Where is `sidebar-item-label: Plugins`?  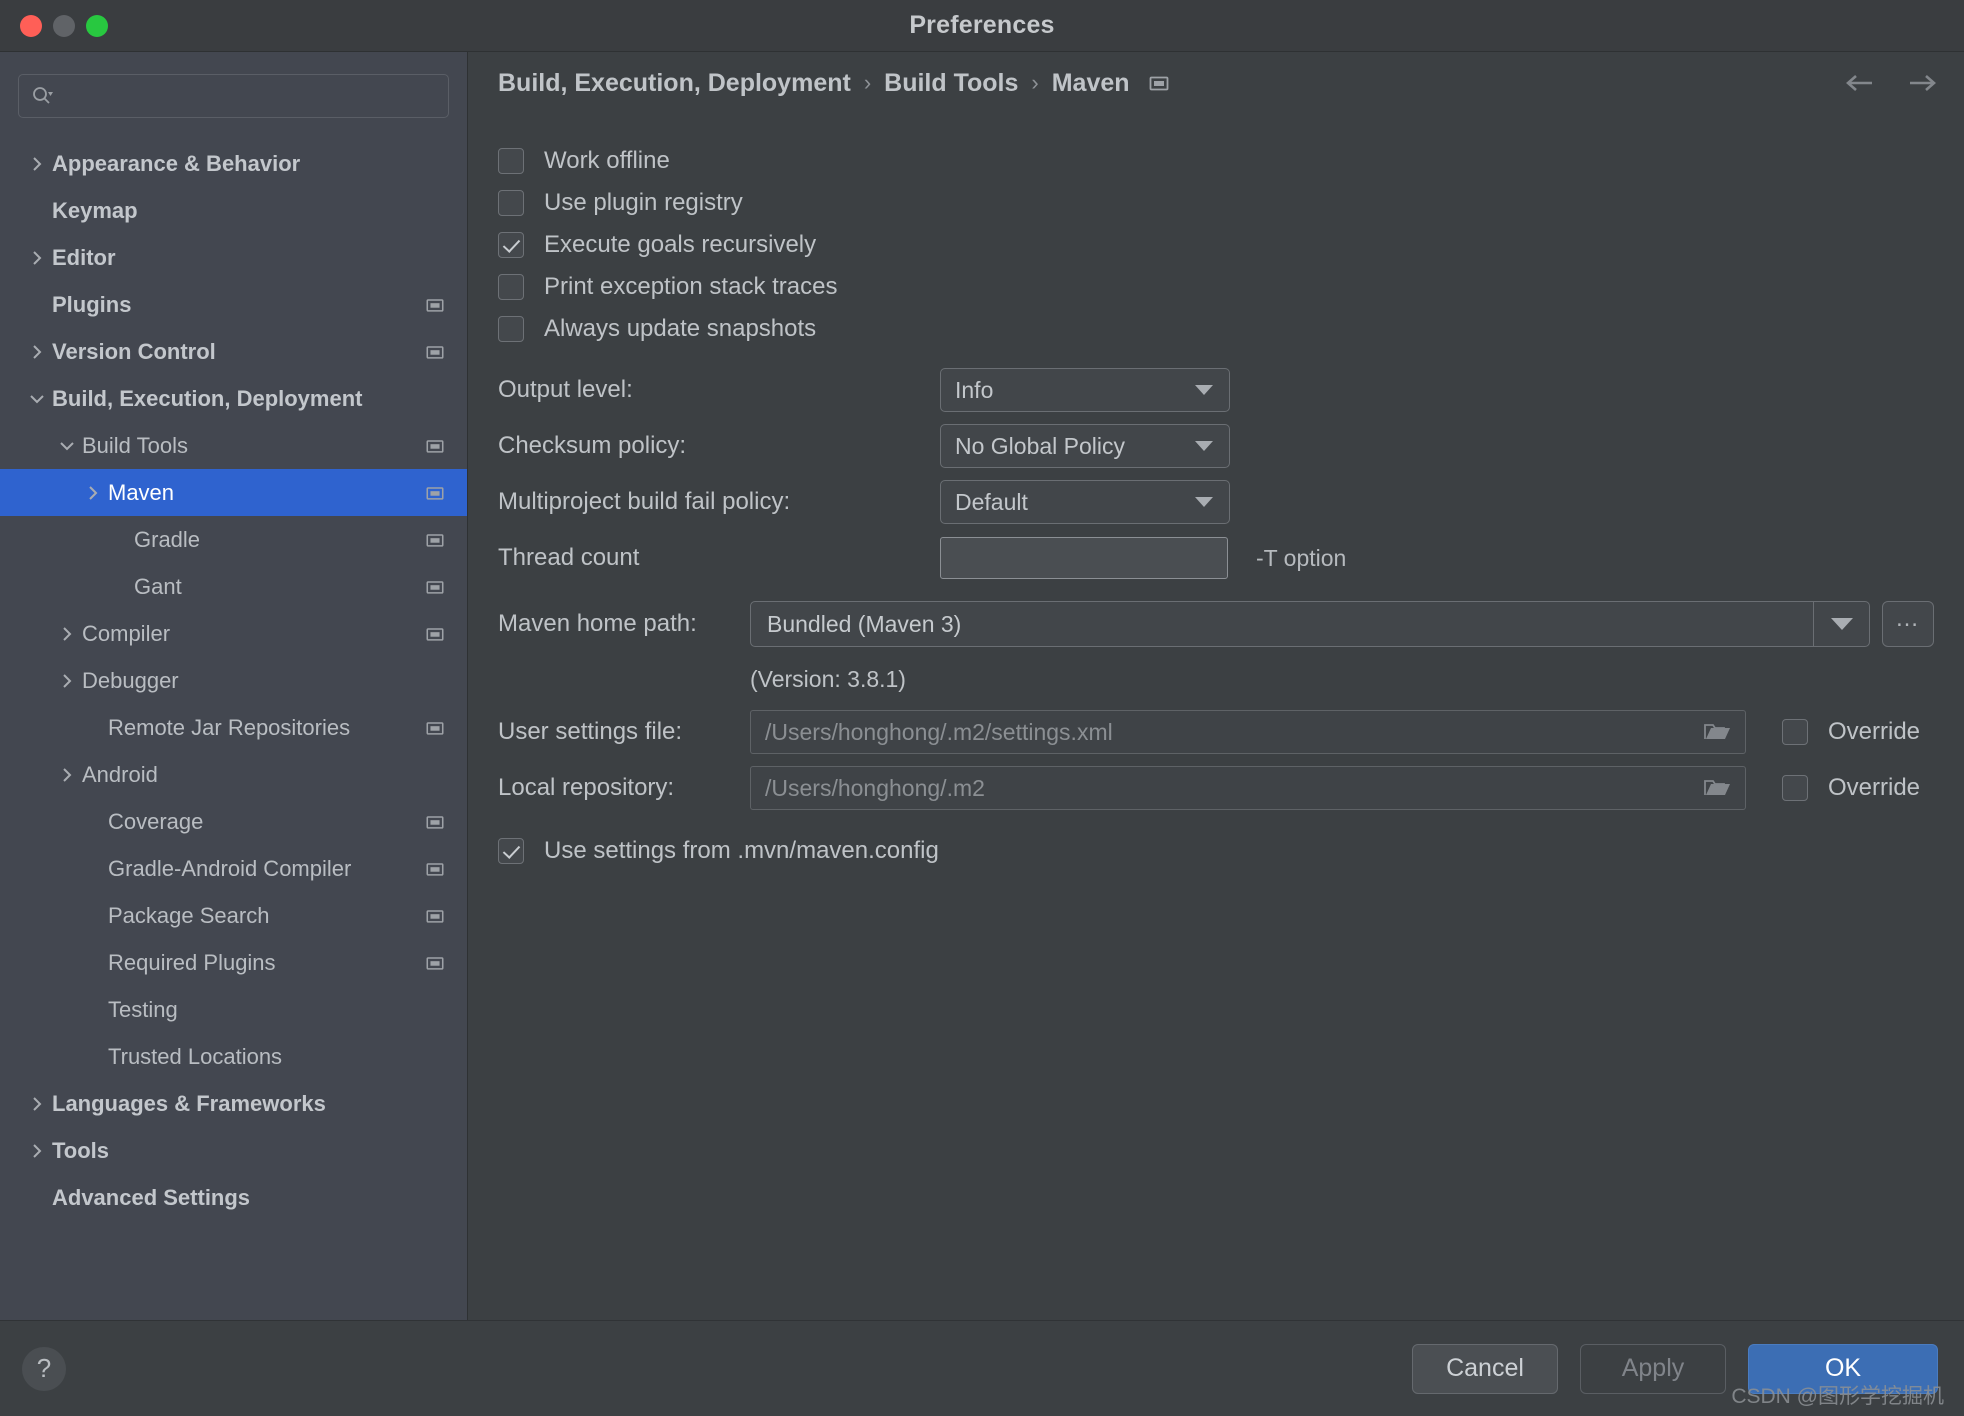 sidebar-item-label: Plugins is located at coordinates (92, 304).